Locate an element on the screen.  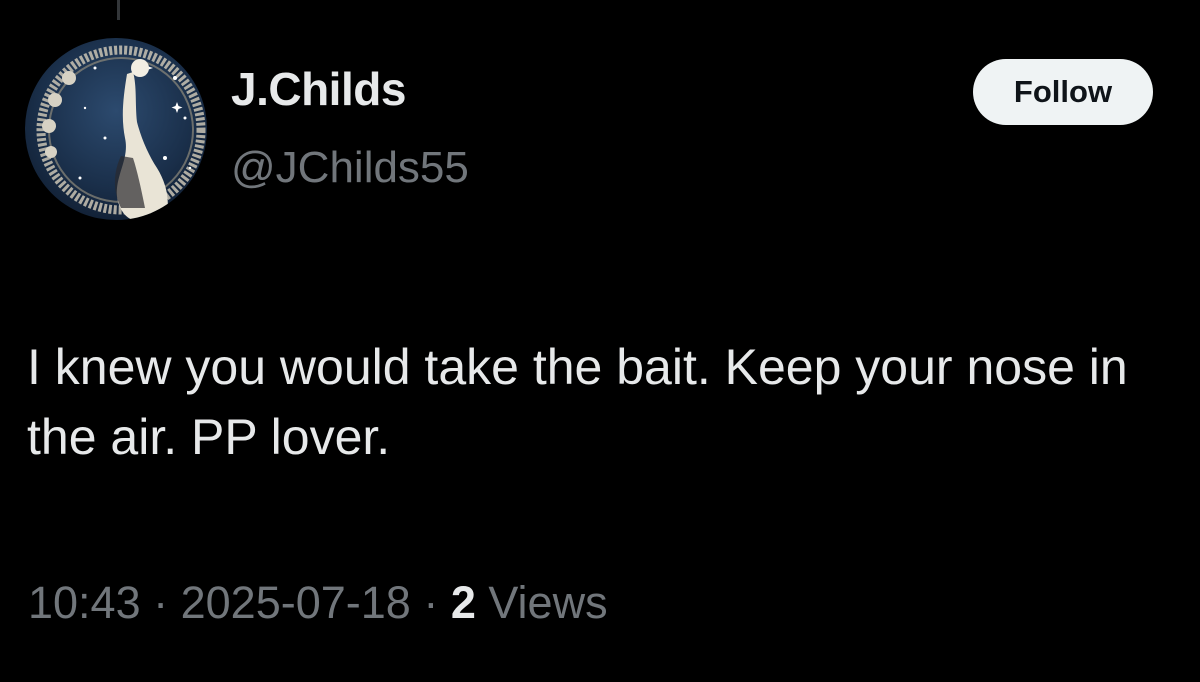
avatar-image is located at coordinates (116, 129).